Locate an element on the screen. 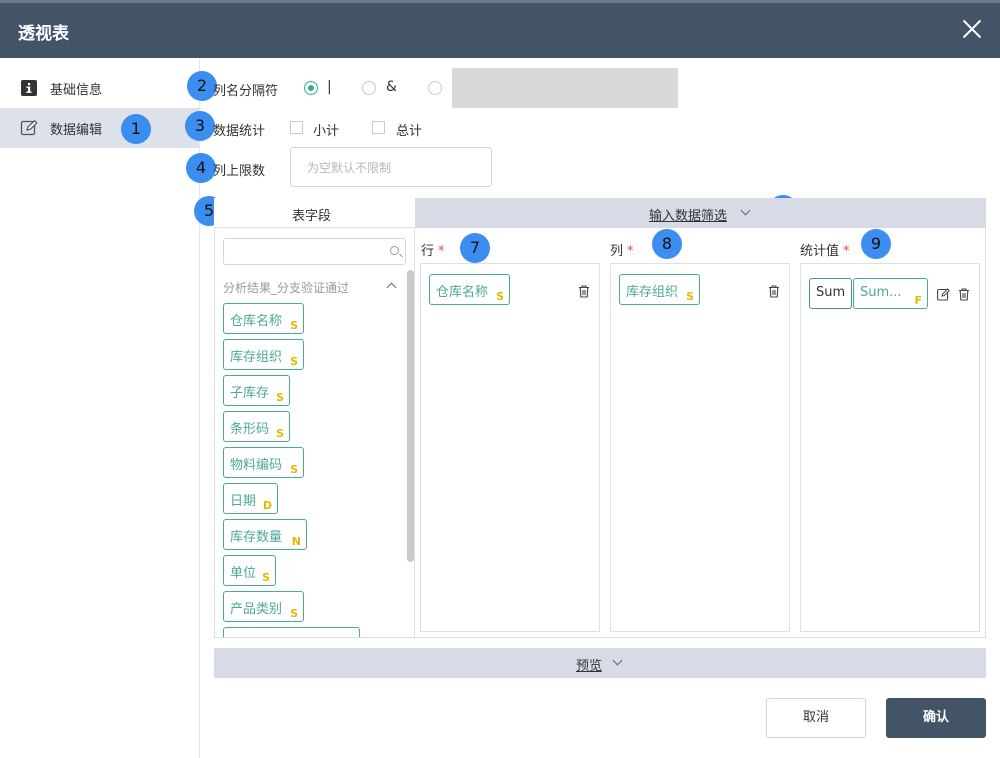 This screenshot has width=1000, height=758. field-chip: 单位 S is located at coordinates (249, 570).